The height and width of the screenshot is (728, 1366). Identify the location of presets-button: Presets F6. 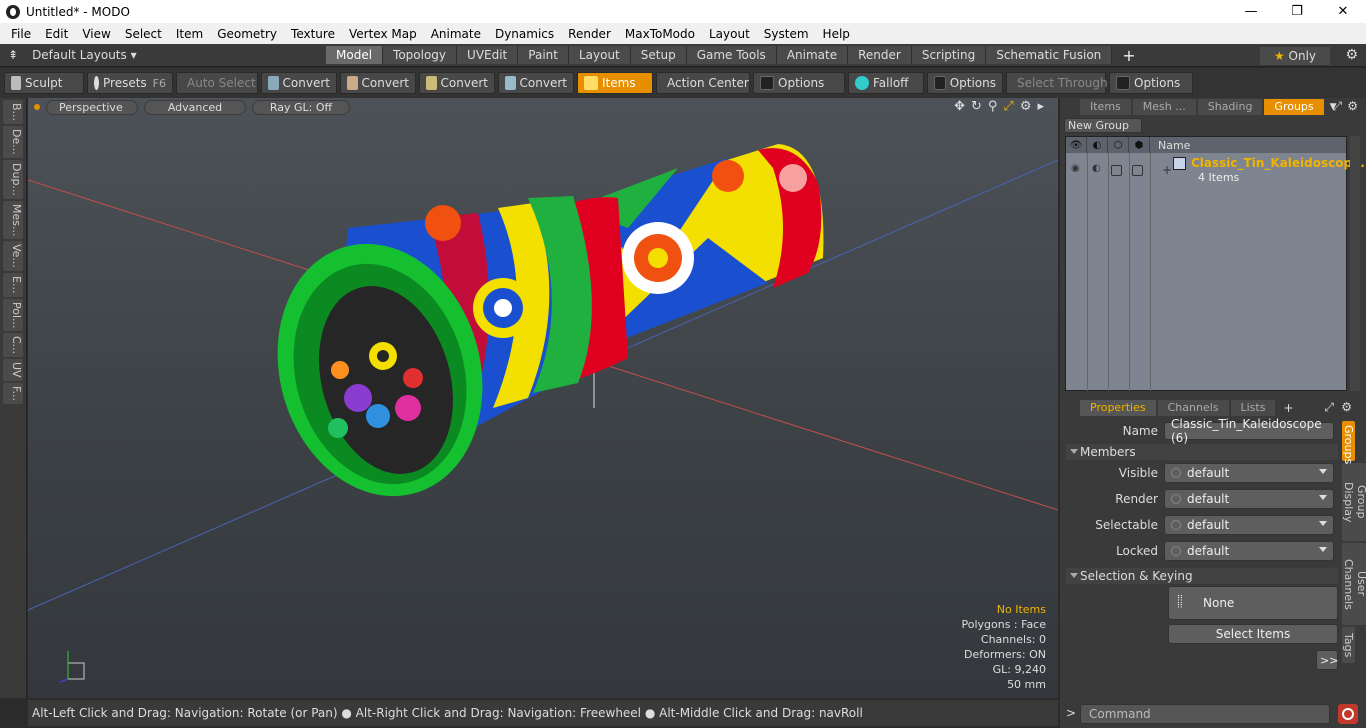
(130, 83).